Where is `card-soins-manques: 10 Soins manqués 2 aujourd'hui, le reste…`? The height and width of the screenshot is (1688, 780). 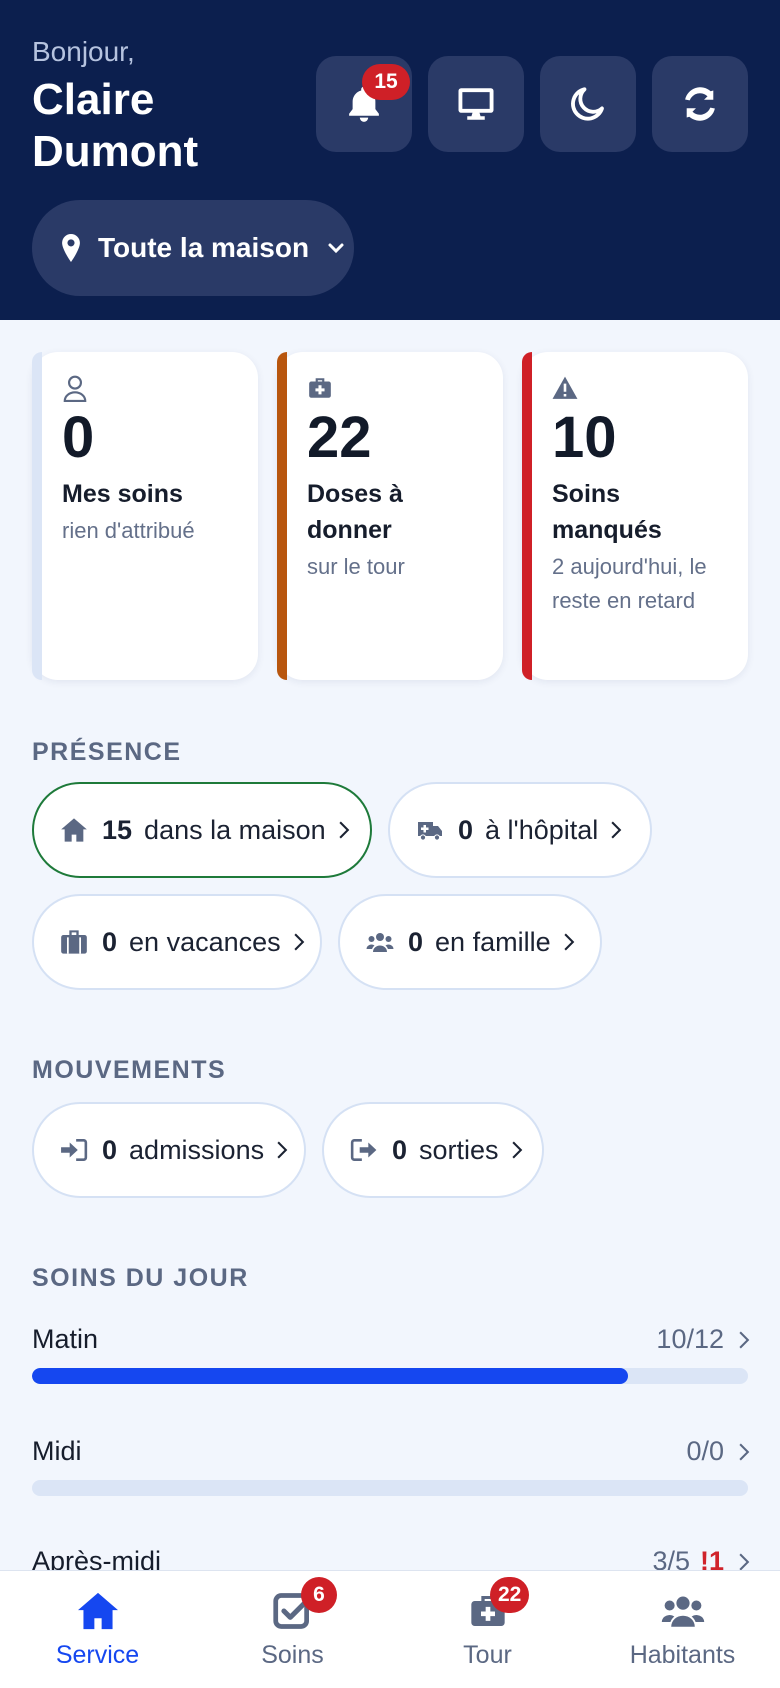
card-soins-manques: 10 Soins manqués 2 aujourd'hui, le reste… is located at coordinates (635, 516).